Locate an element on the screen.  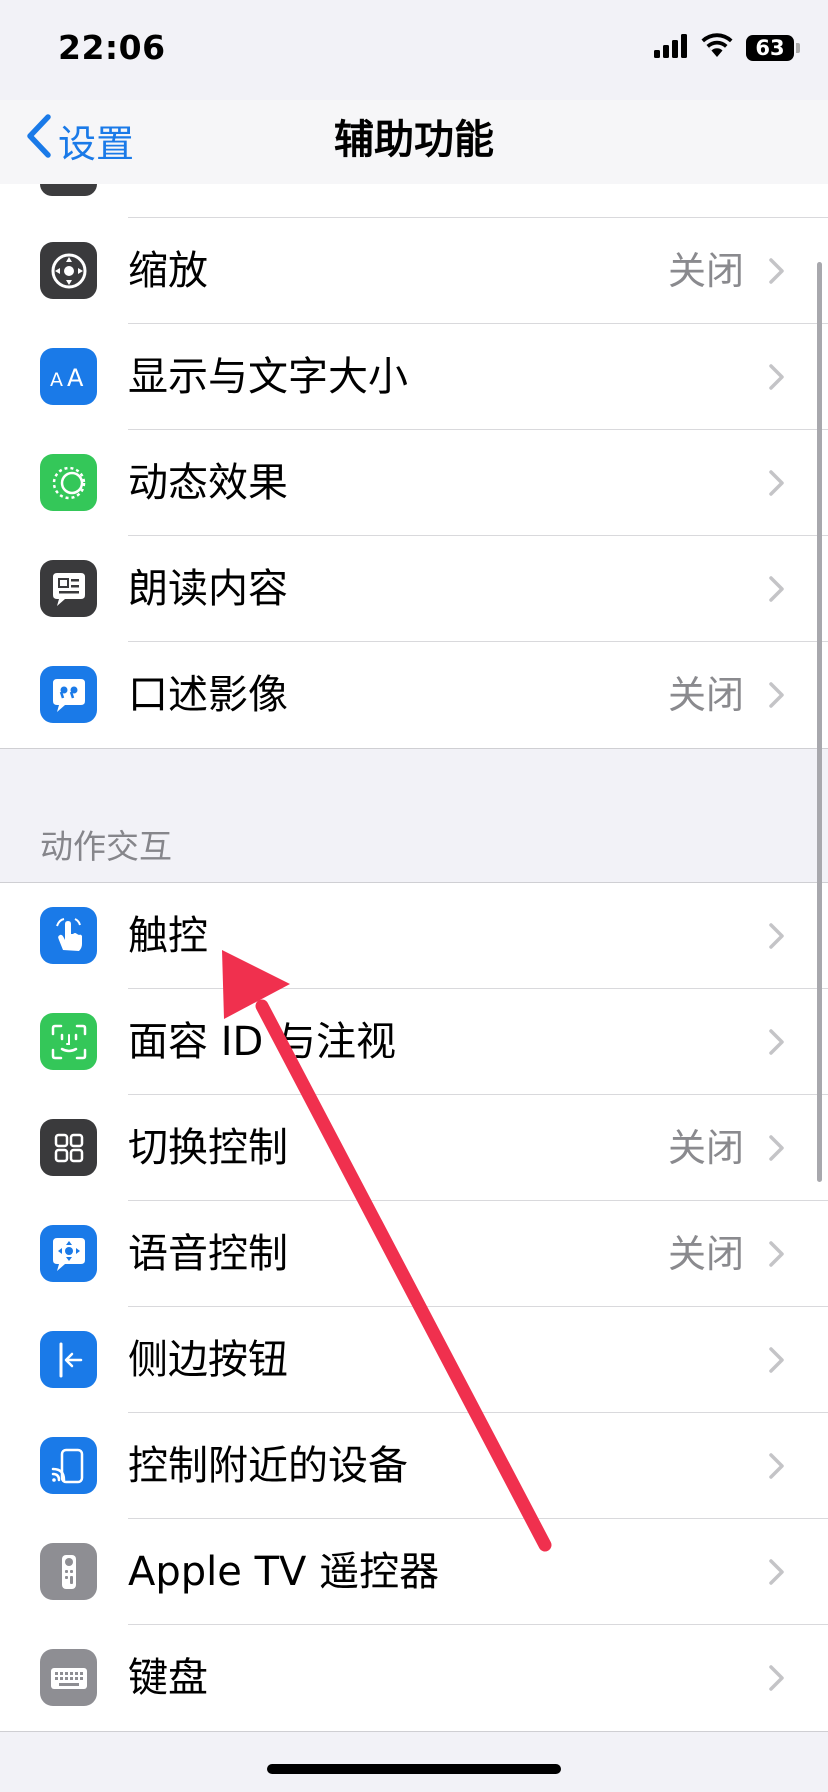
battery-icon: 63 is located at coordinates (773, 48).